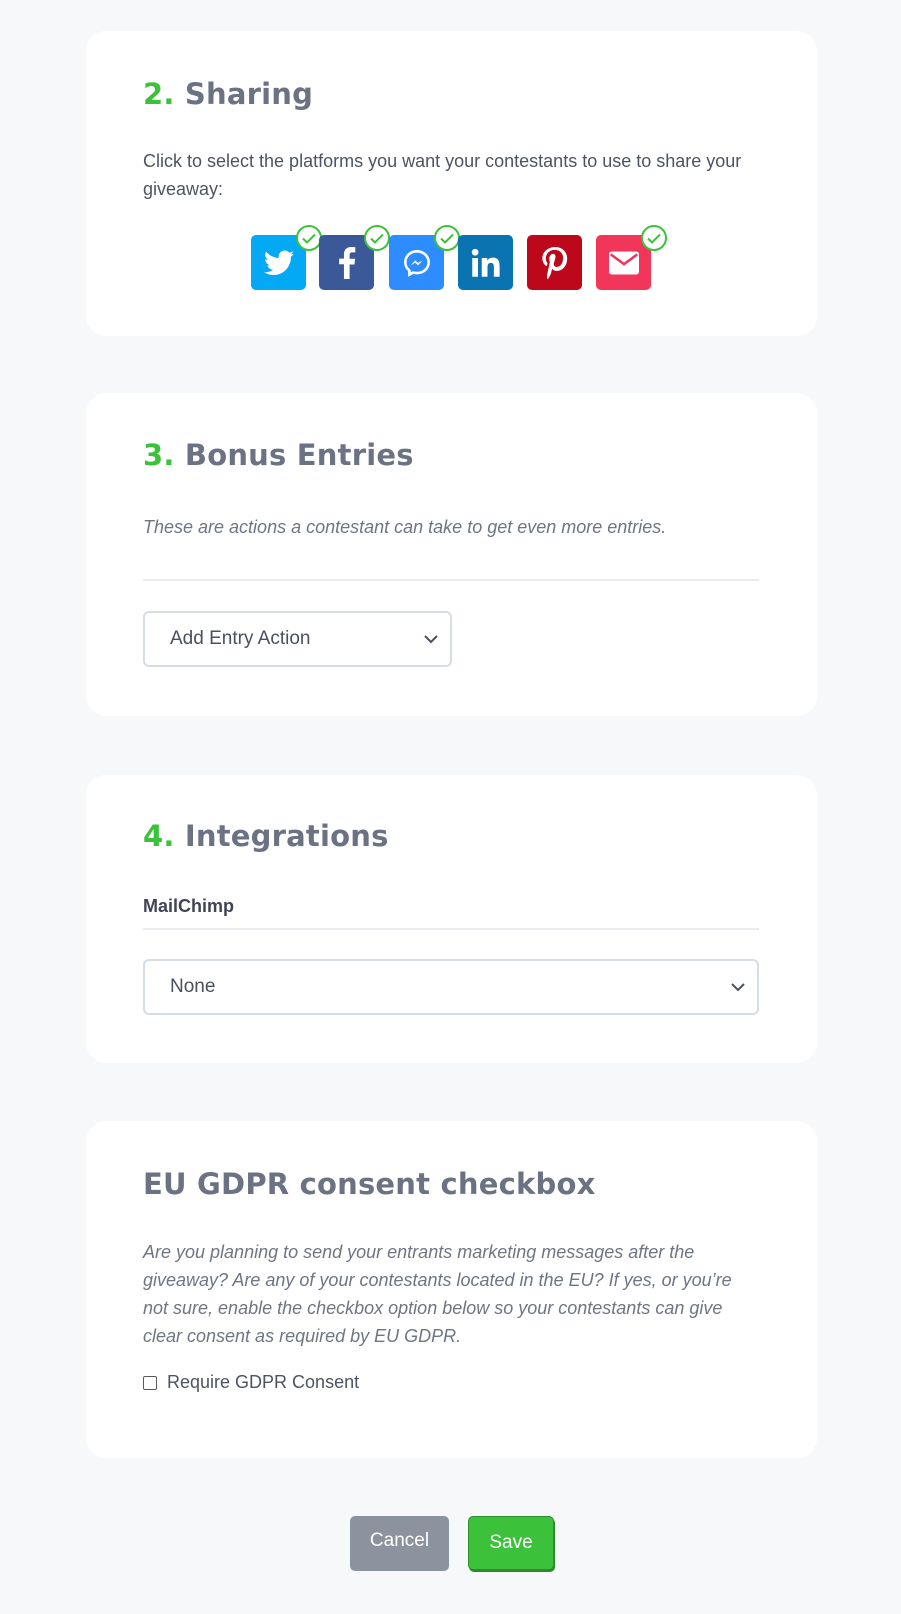  I want to click on share-linkedin-button, so click(485, 262).